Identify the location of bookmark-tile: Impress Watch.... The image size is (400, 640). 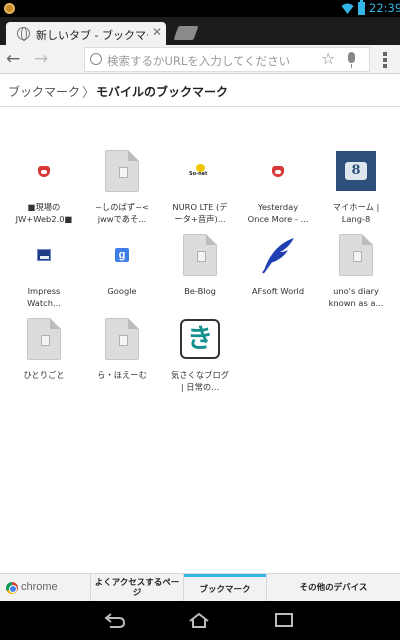
(44, 260).